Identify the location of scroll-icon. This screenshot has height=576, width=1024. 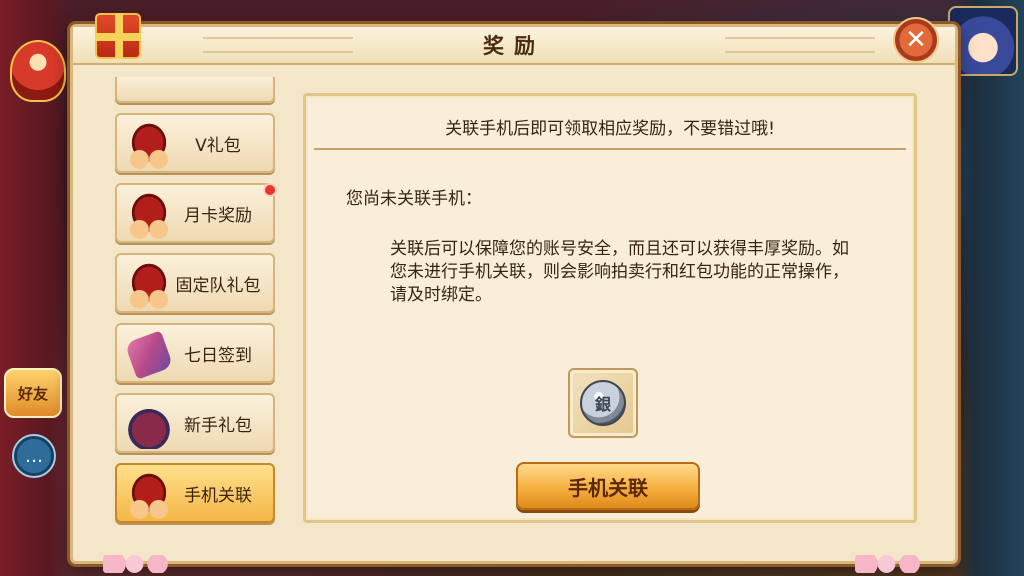
(149, 355).